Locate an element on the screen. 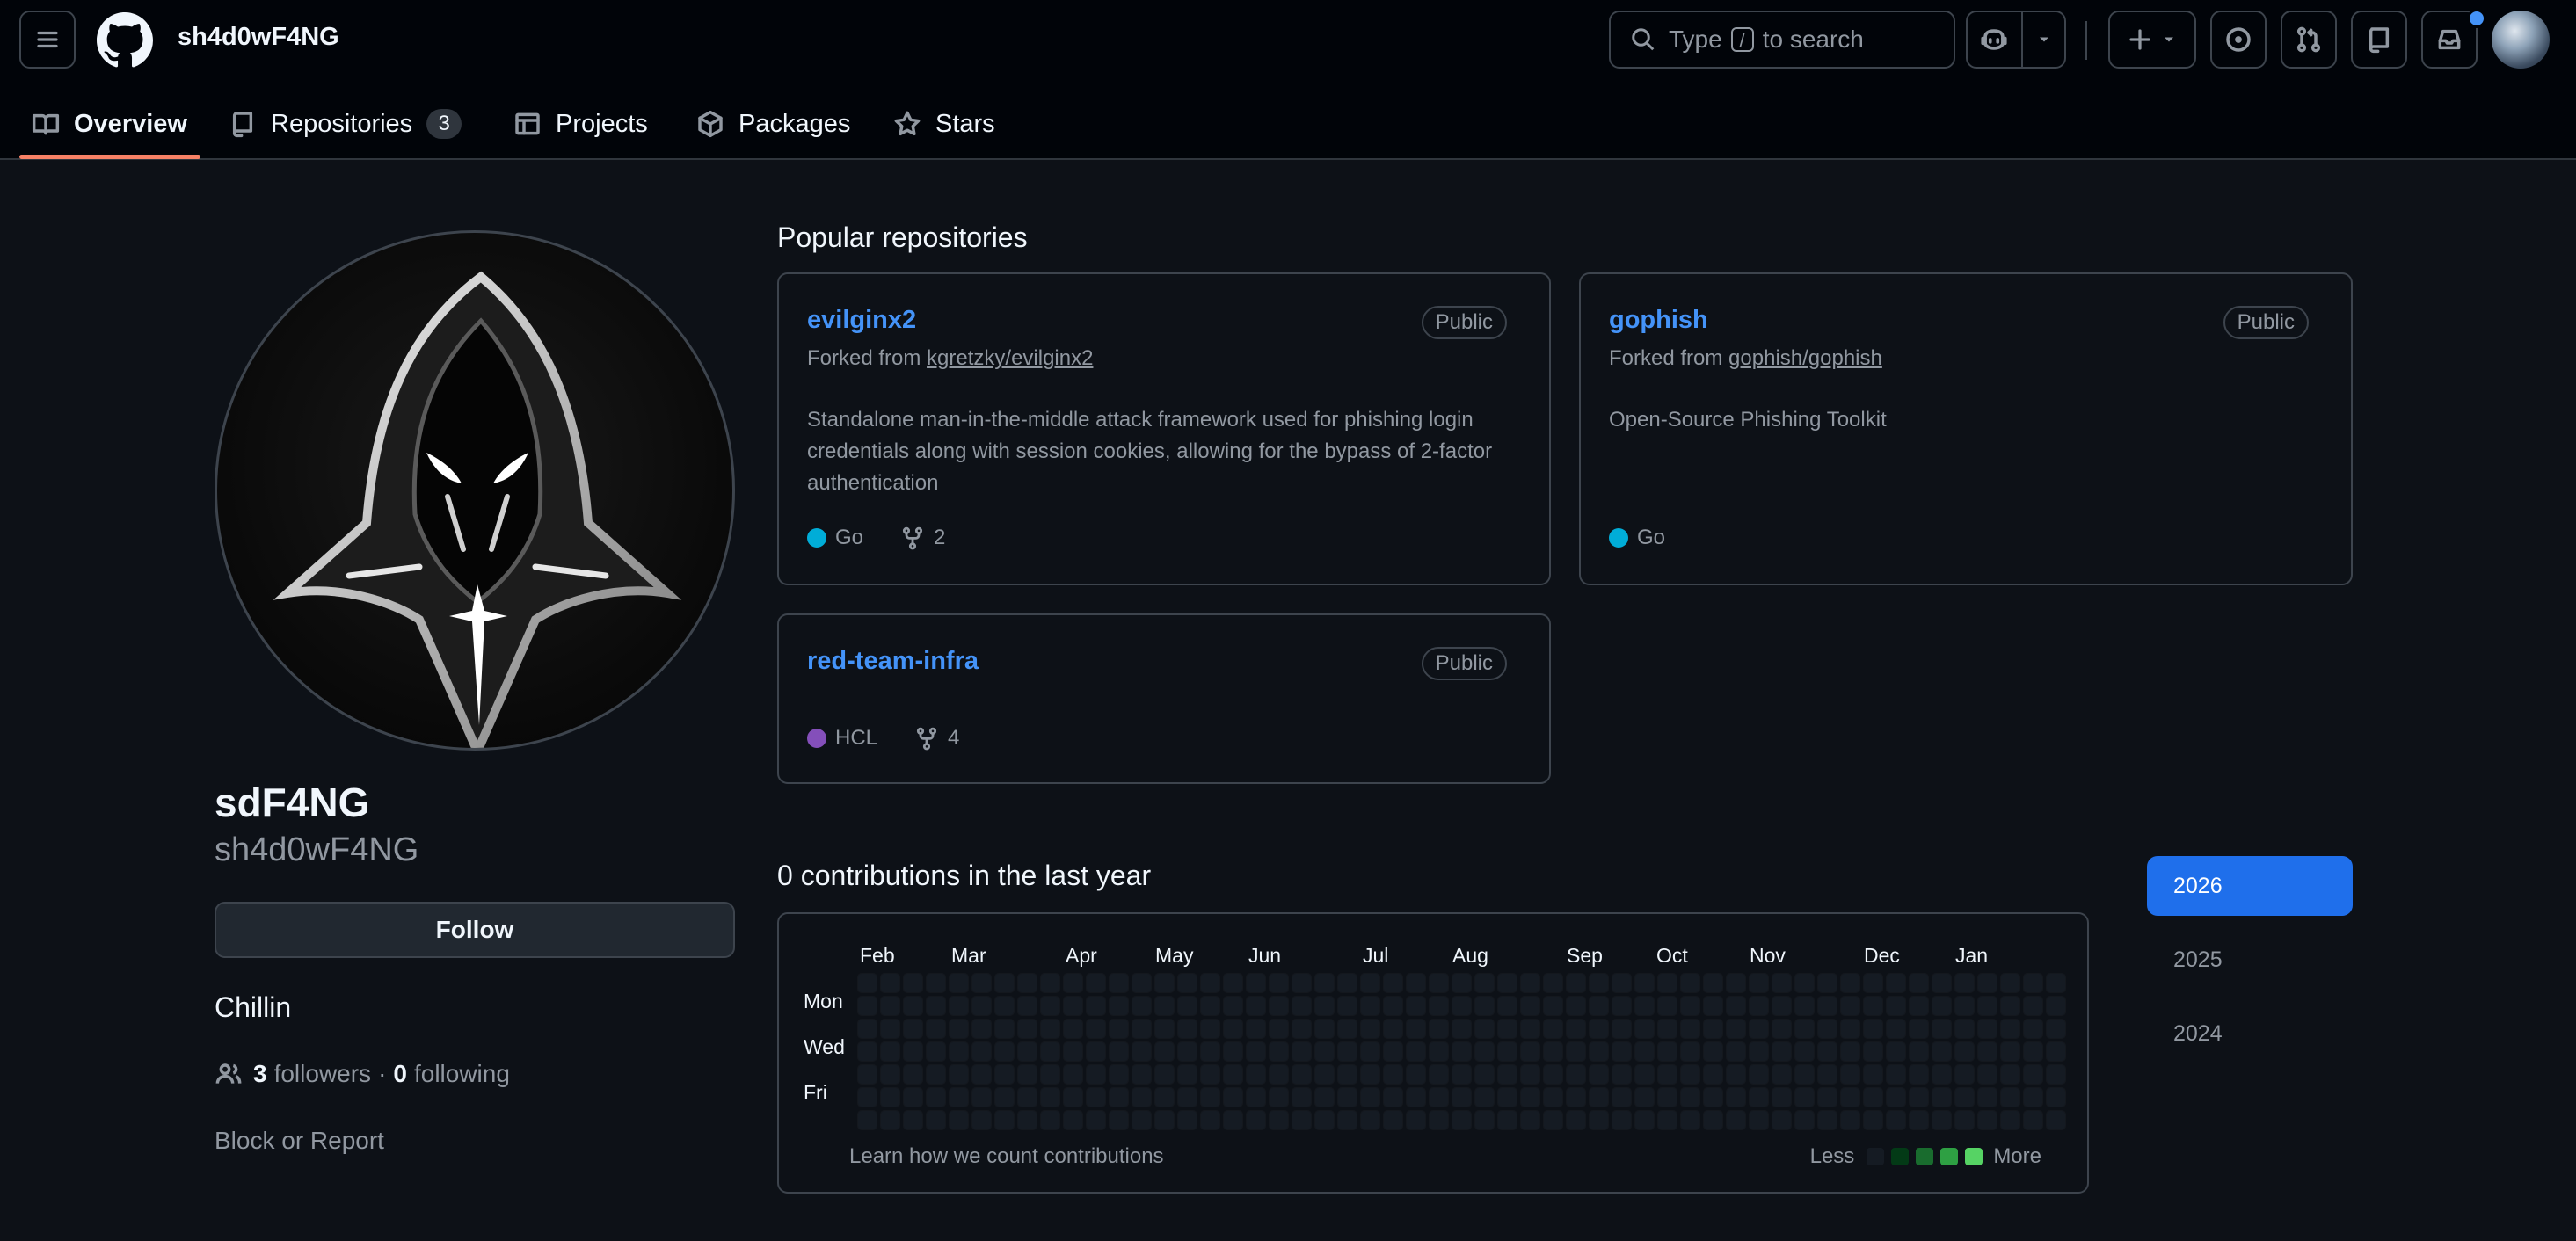  repositories-button is located at coordinates (2379, 40).